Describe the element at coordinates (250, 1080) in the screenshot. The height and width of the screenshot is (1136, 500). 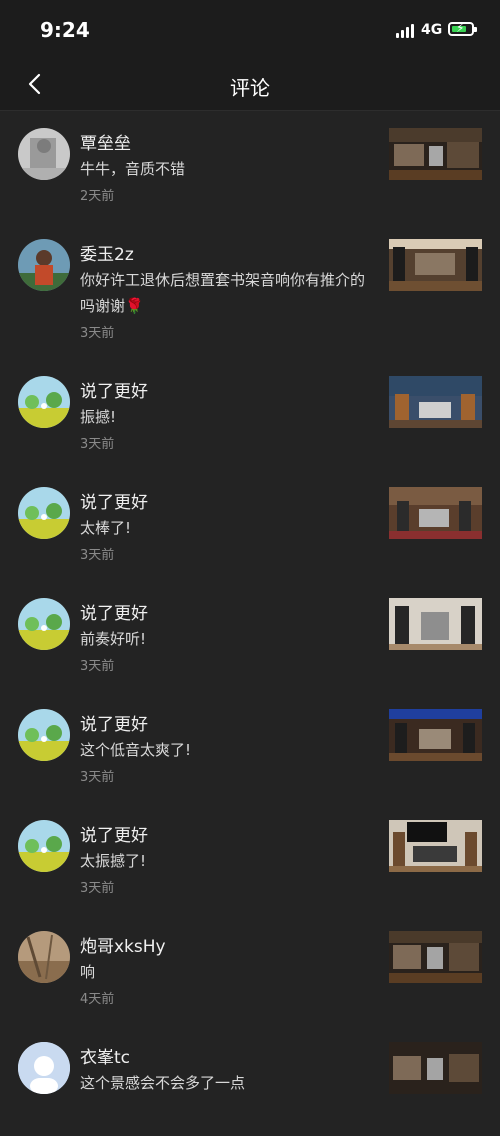
I see `comment-item: 衣峯tc 这个景感会不会多了一点` at that location.